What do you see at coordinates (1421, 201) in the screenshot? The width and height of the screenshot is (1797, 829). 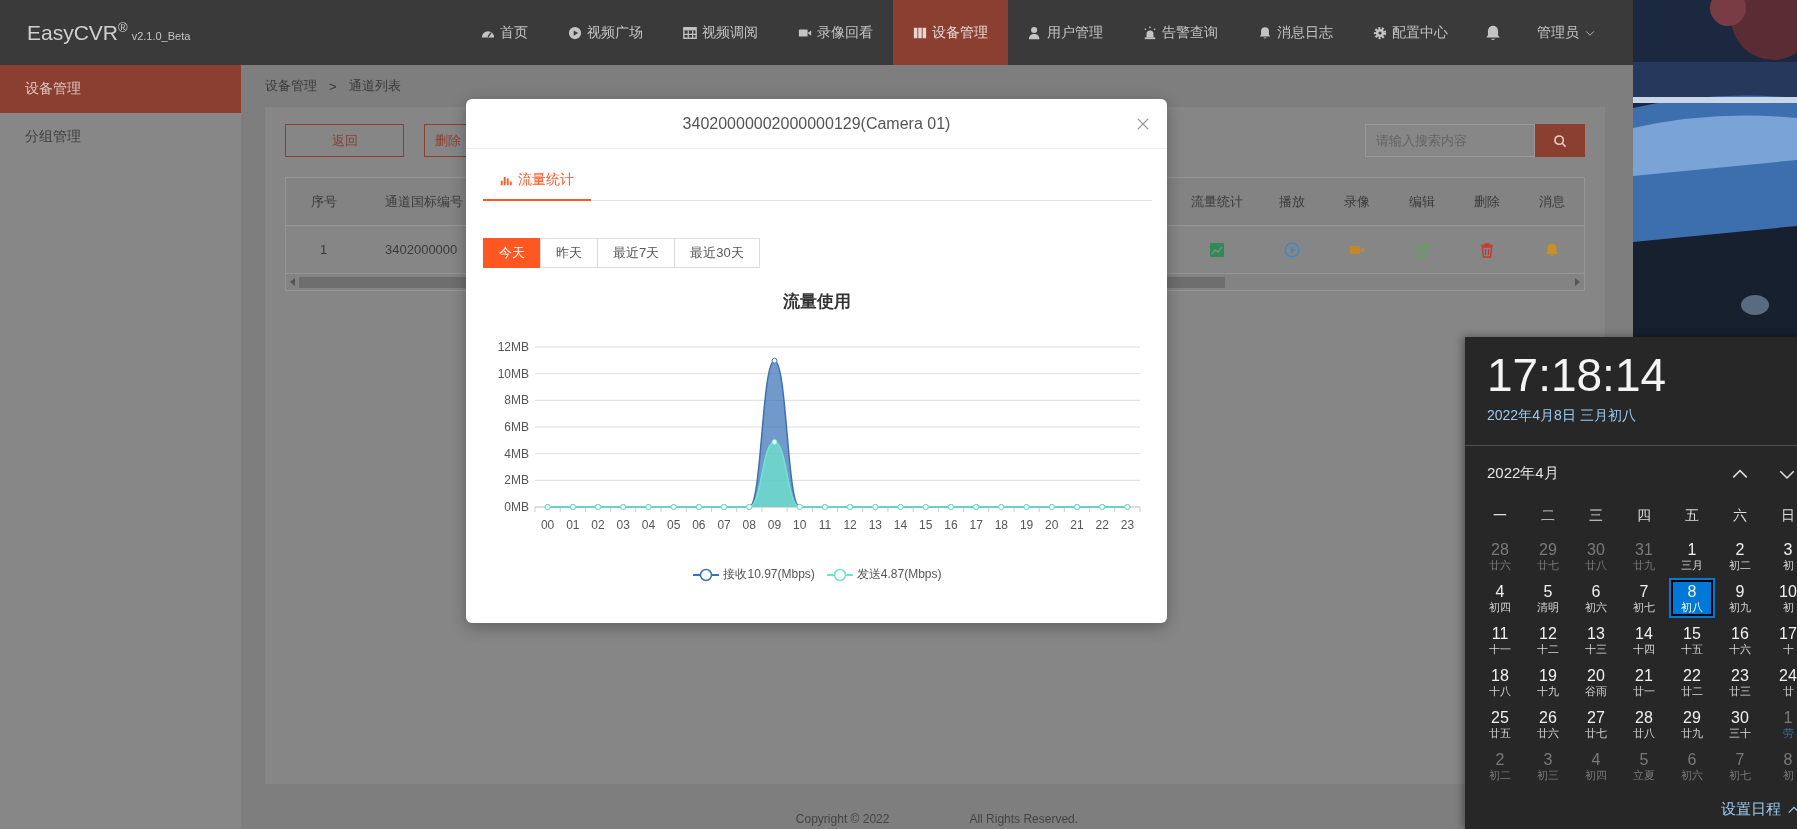 I see `column-header: 编辑` at bounding box center [1421, 201].